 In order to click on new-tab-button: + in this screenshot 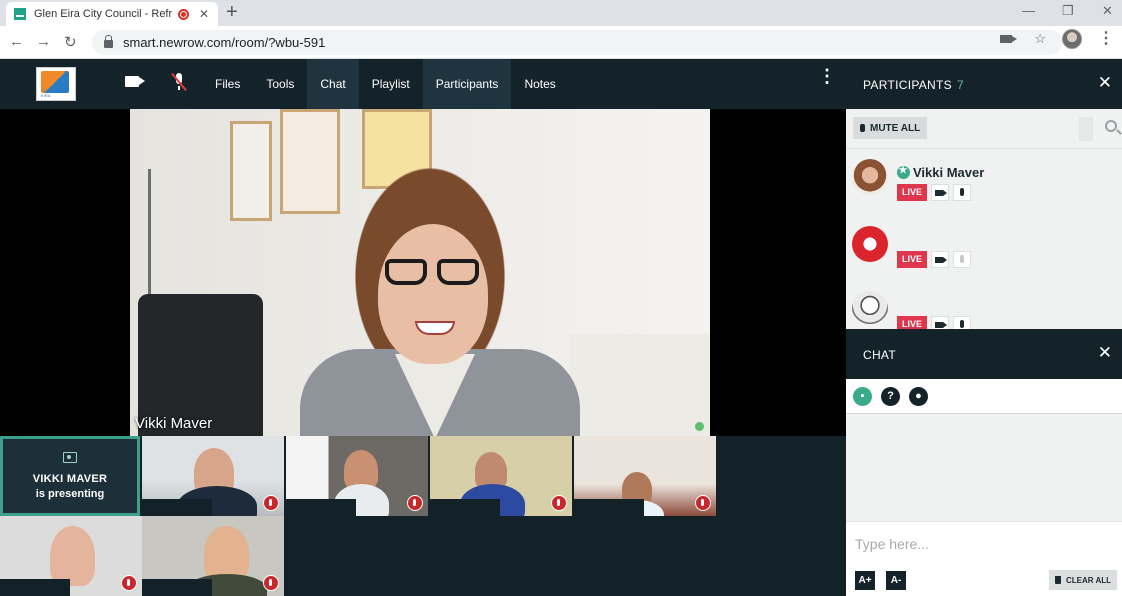, I will do `click(232, 12)`.